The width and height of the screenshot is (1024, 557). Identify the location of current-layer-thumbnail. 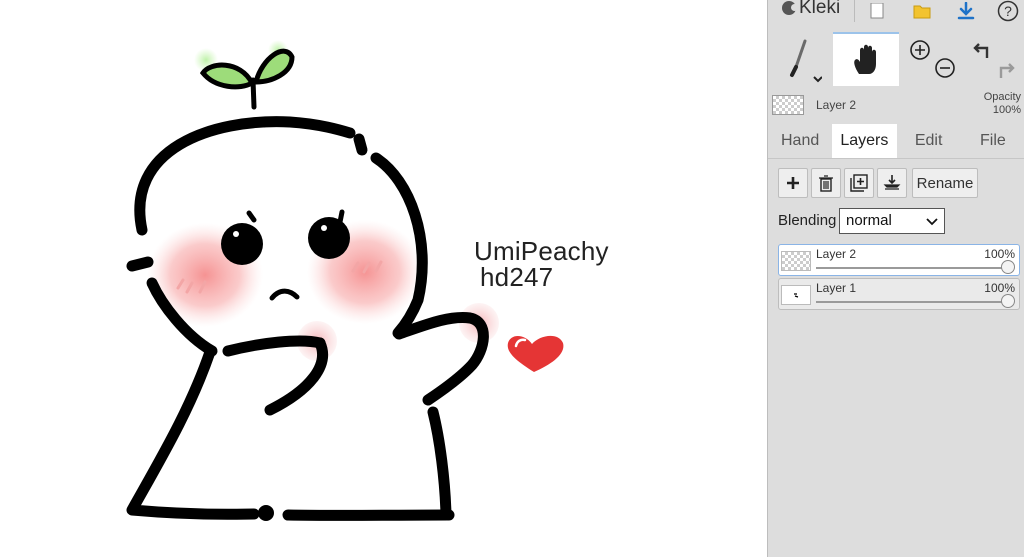
(788, 105).